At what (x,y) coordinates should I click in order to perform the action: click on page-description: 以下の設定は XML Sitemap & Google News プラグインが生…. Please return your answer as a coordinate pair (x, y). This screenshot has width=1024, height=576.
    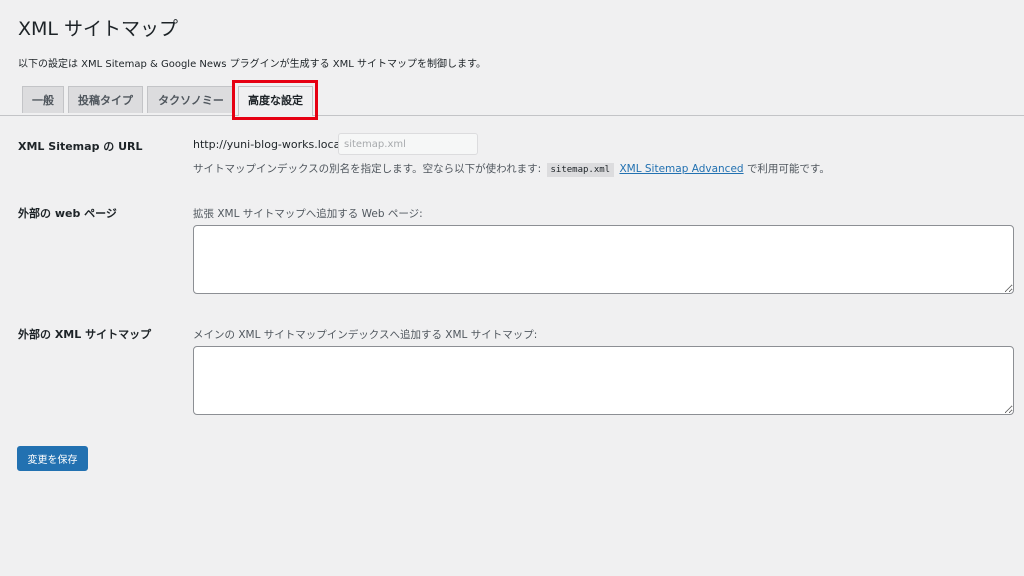
    Looking at the image, I should click on (252, 64).